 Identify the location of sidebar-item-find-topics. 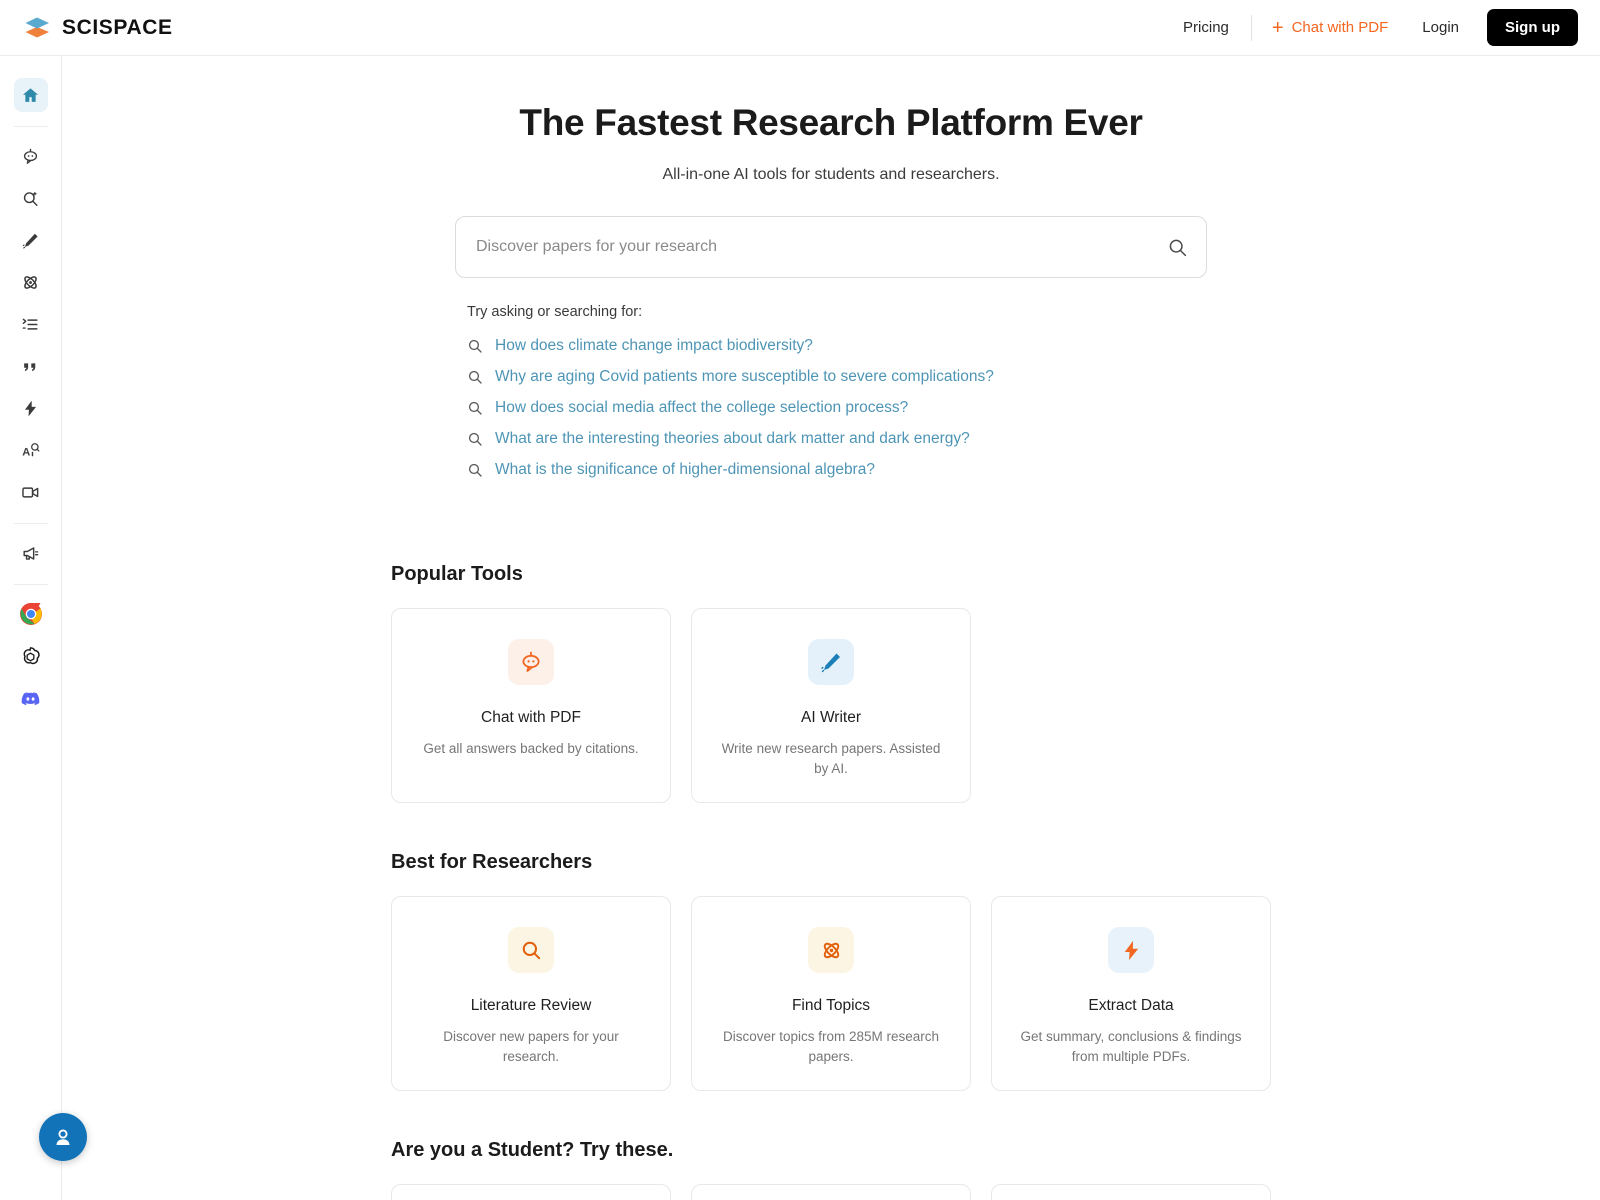
(31, 282).